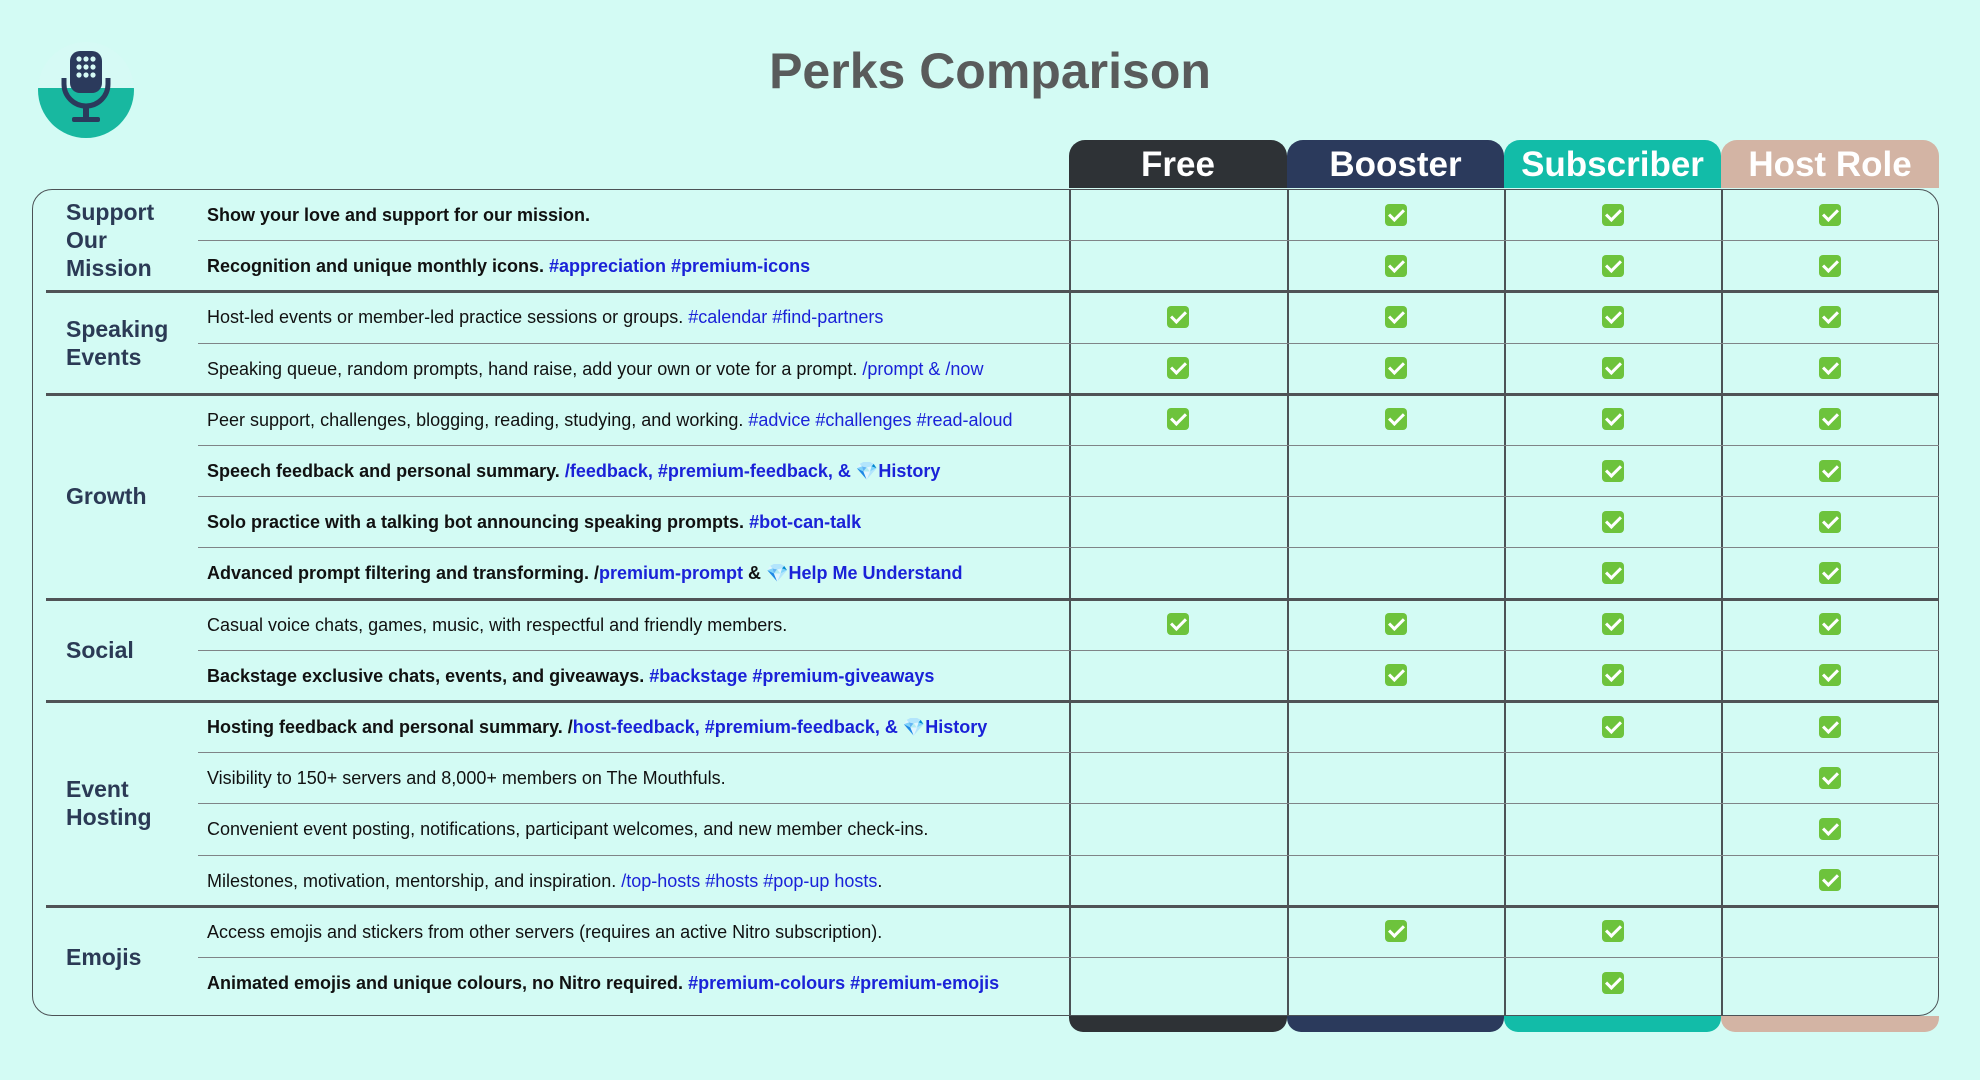 The height and width of the screenshot is (1080, 1980). Describe the element at coordinates (755, 573) in the screenshot. I see `perk-suffix: &` at that location.